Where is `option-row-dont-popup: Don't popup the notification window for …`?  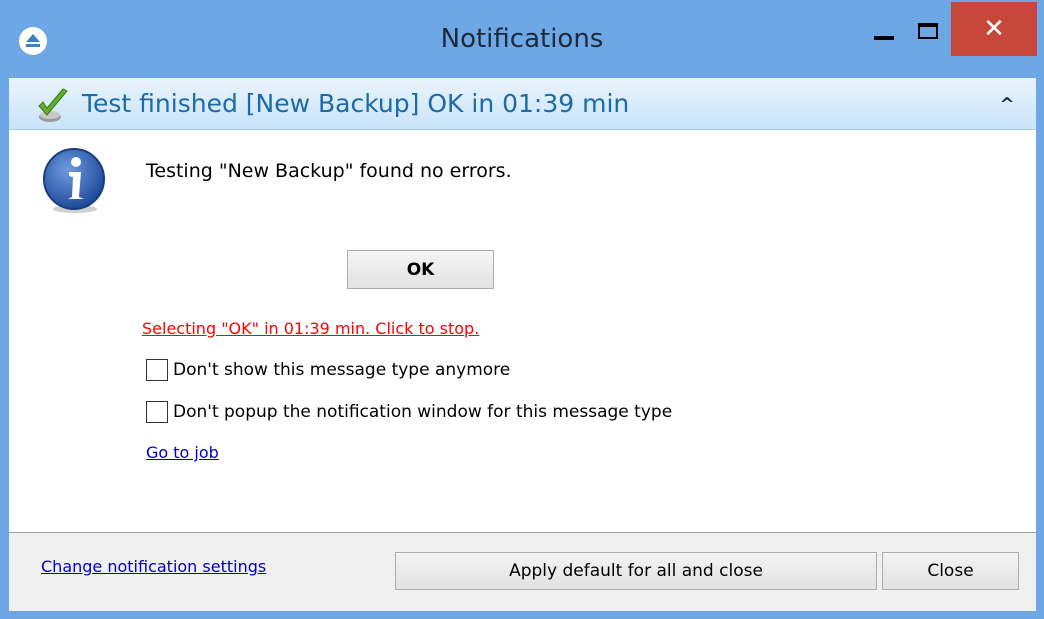 option-row-dont-popup: Don't popup the notification window for … is located at coordinates (409, 412).